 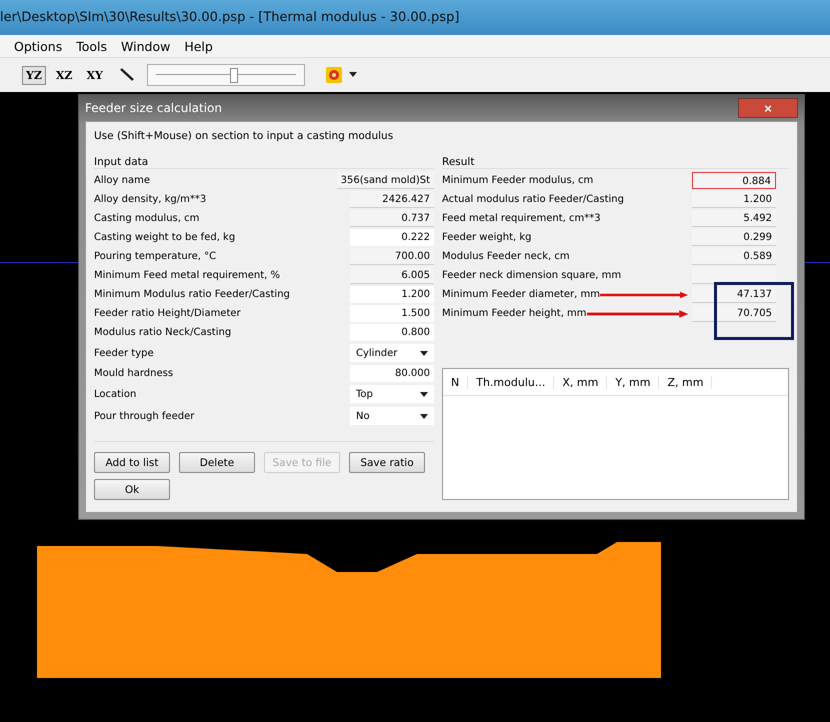 What do you see at coordinates (116, 394) in the screenshot?
I see `field-label: Location` at bounding box center [116, 394].